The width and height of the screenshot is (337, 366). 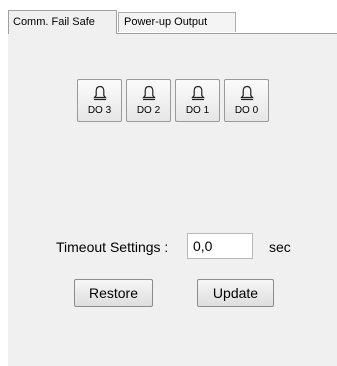 What do you see at coordinates (197, 110) in the screenshot?
I see `do-1-label: DO 1` at bounding box center [197, 110].